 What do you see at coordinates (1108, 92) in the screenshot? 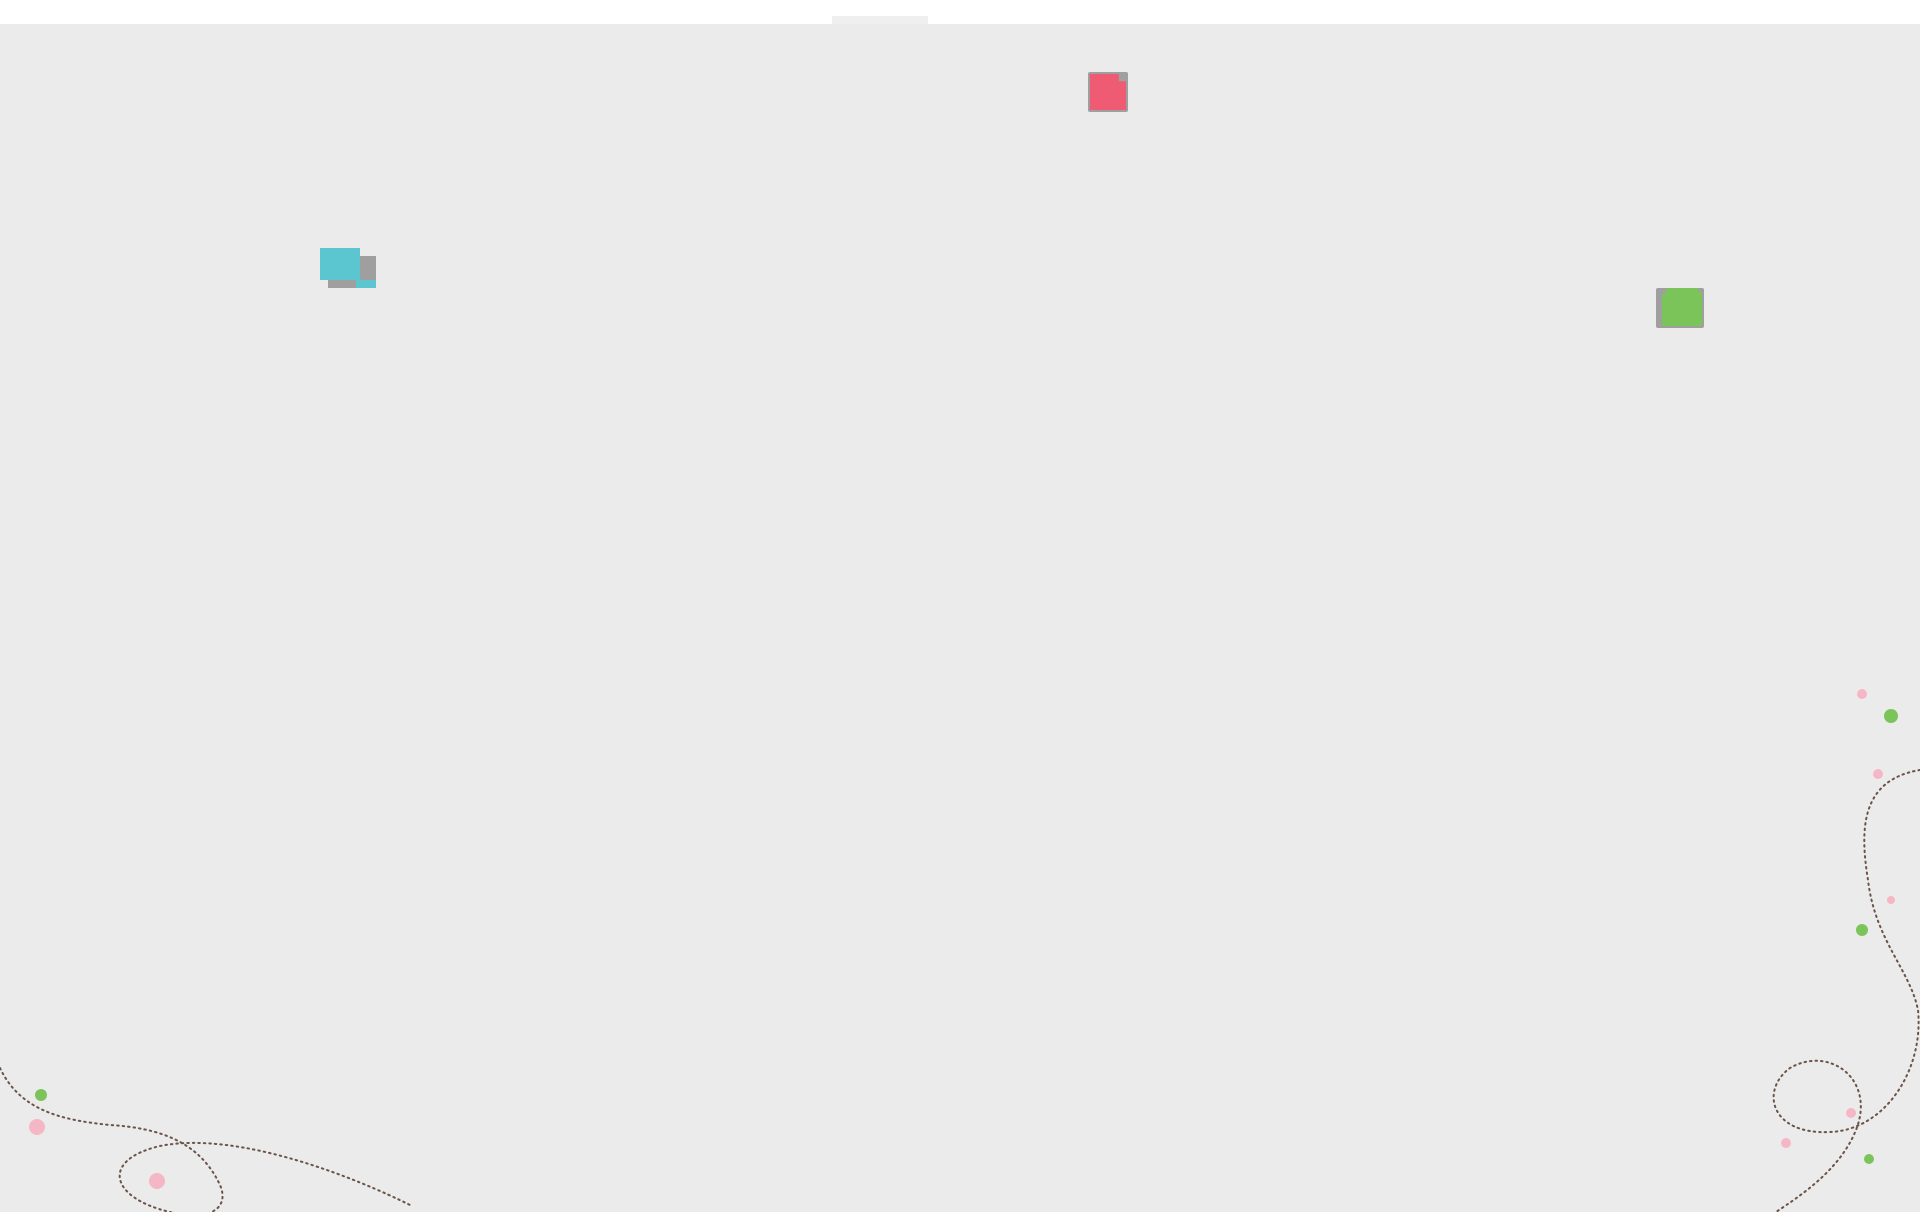
I see `red-sprite` at bounding box center [1108, 92].